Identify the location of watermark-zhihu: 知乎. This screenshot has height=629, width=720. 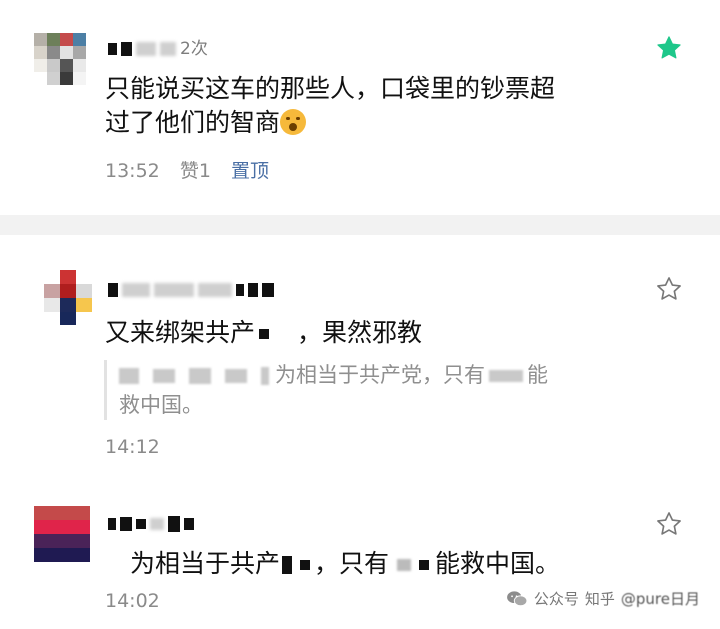
(599, 599).